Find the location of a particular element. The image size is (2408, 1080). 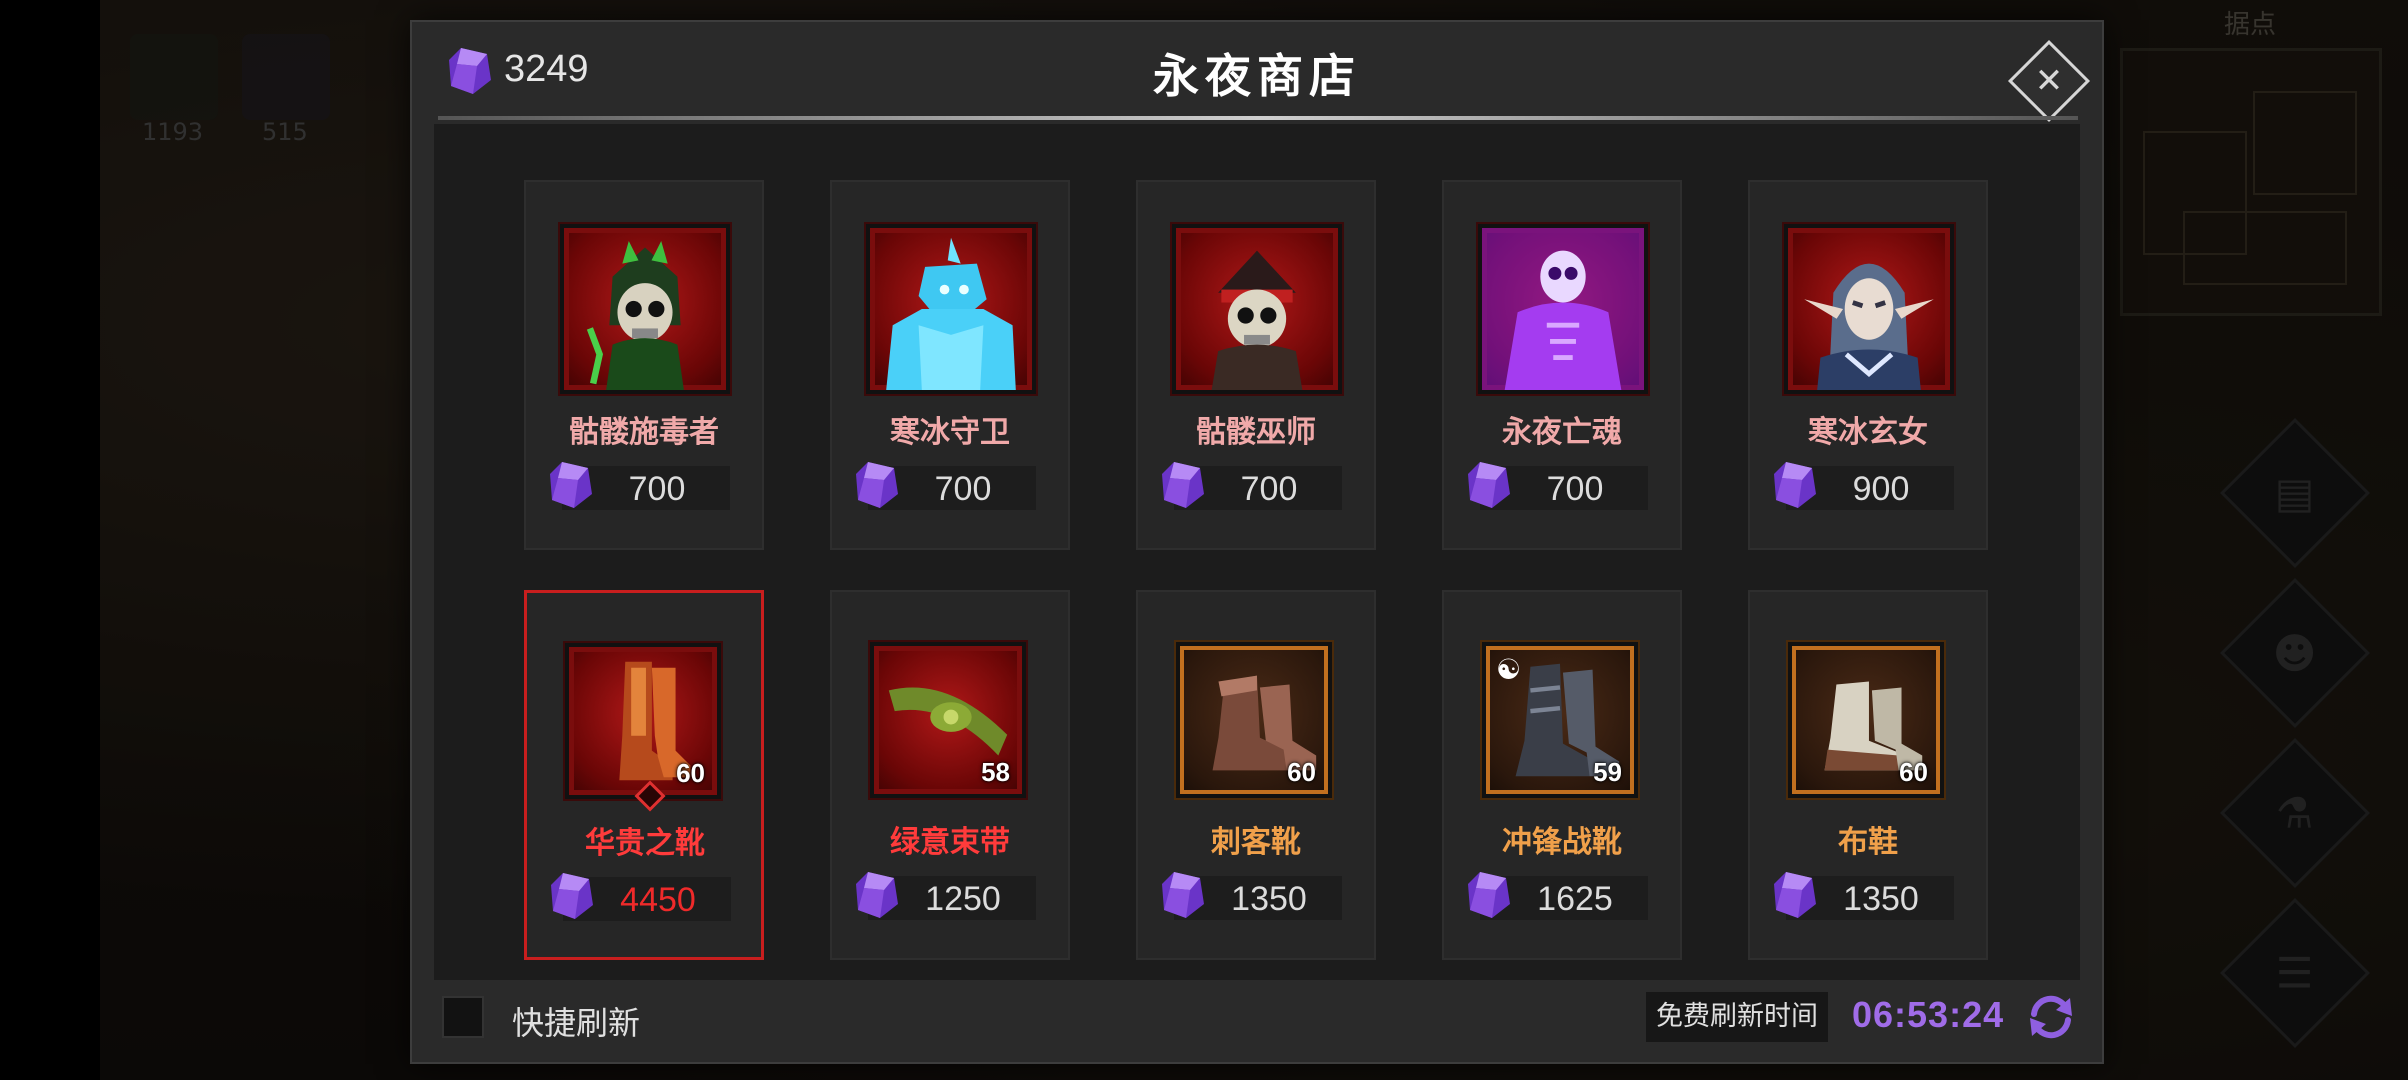

item-name: 华贵之靴 is located at coordinates (645, 843).